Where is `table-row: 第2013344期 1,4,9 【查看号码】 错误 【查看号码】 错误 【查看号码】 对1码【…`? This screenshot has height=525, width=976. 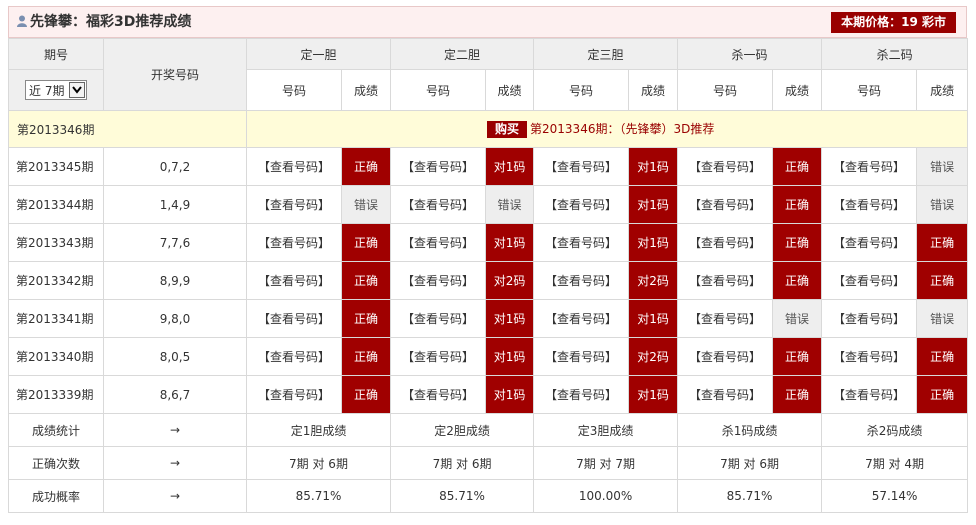 table-row: 第2013344期 1,4,9 【查看号码】 错误 【查看号码】 错误 【查看号码】 对1码【… is located at coordinates (488, 204).